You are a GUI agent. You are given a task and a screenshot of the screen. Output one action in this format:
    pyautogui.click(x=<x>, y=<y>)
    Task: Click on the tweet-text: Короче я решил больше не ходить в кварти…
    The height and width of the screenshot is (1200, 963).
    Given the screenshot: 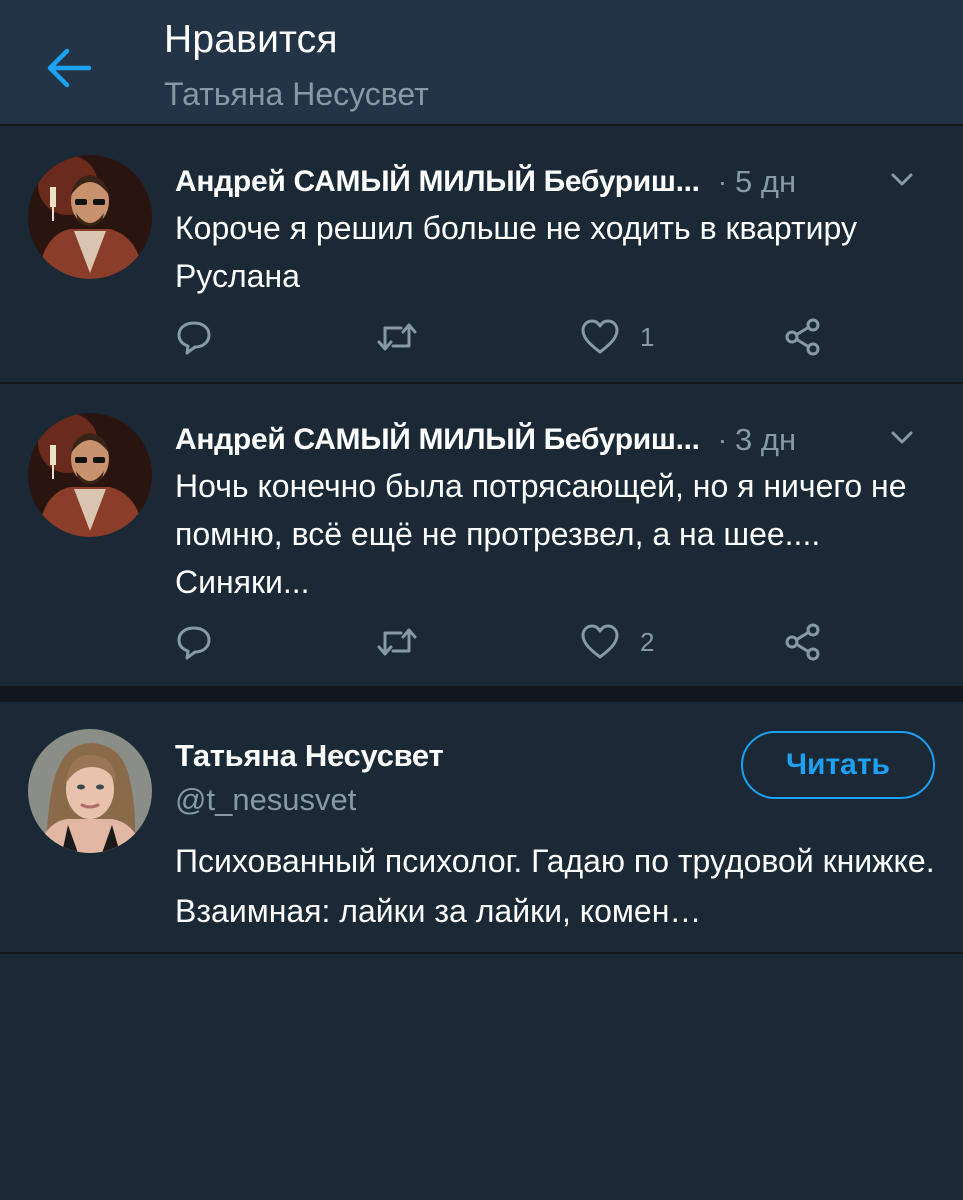 What is the action you would take?
    pyautogui.click(x=516, y=252)
    